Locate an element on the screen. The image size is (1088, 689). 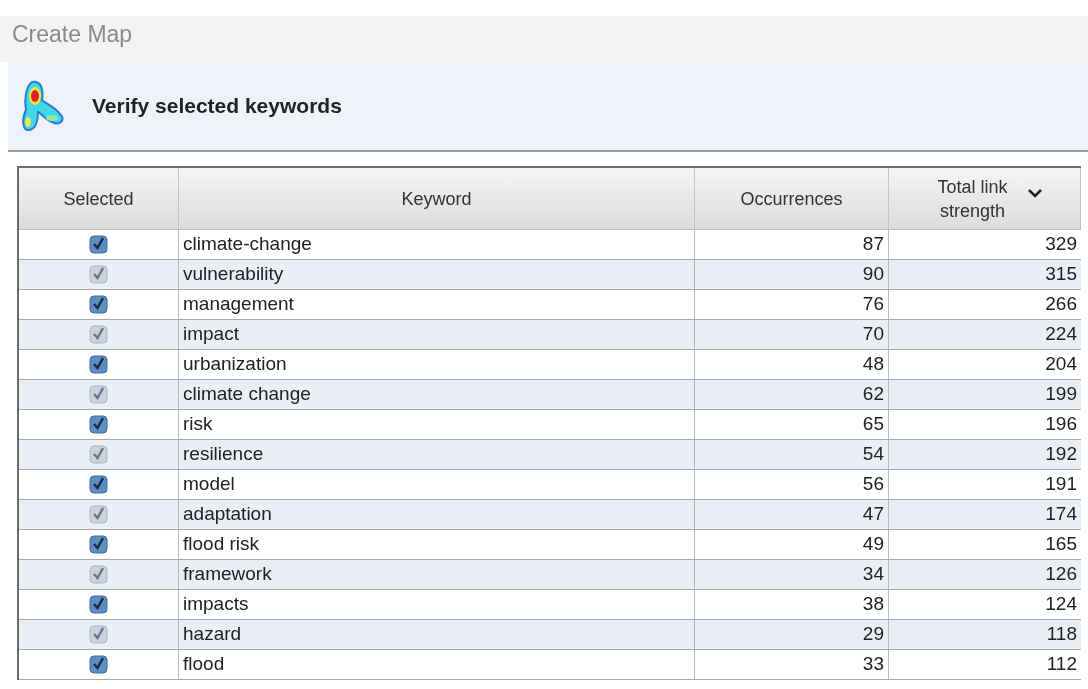
table-cell: impacts is located at coordinates (437, 604).